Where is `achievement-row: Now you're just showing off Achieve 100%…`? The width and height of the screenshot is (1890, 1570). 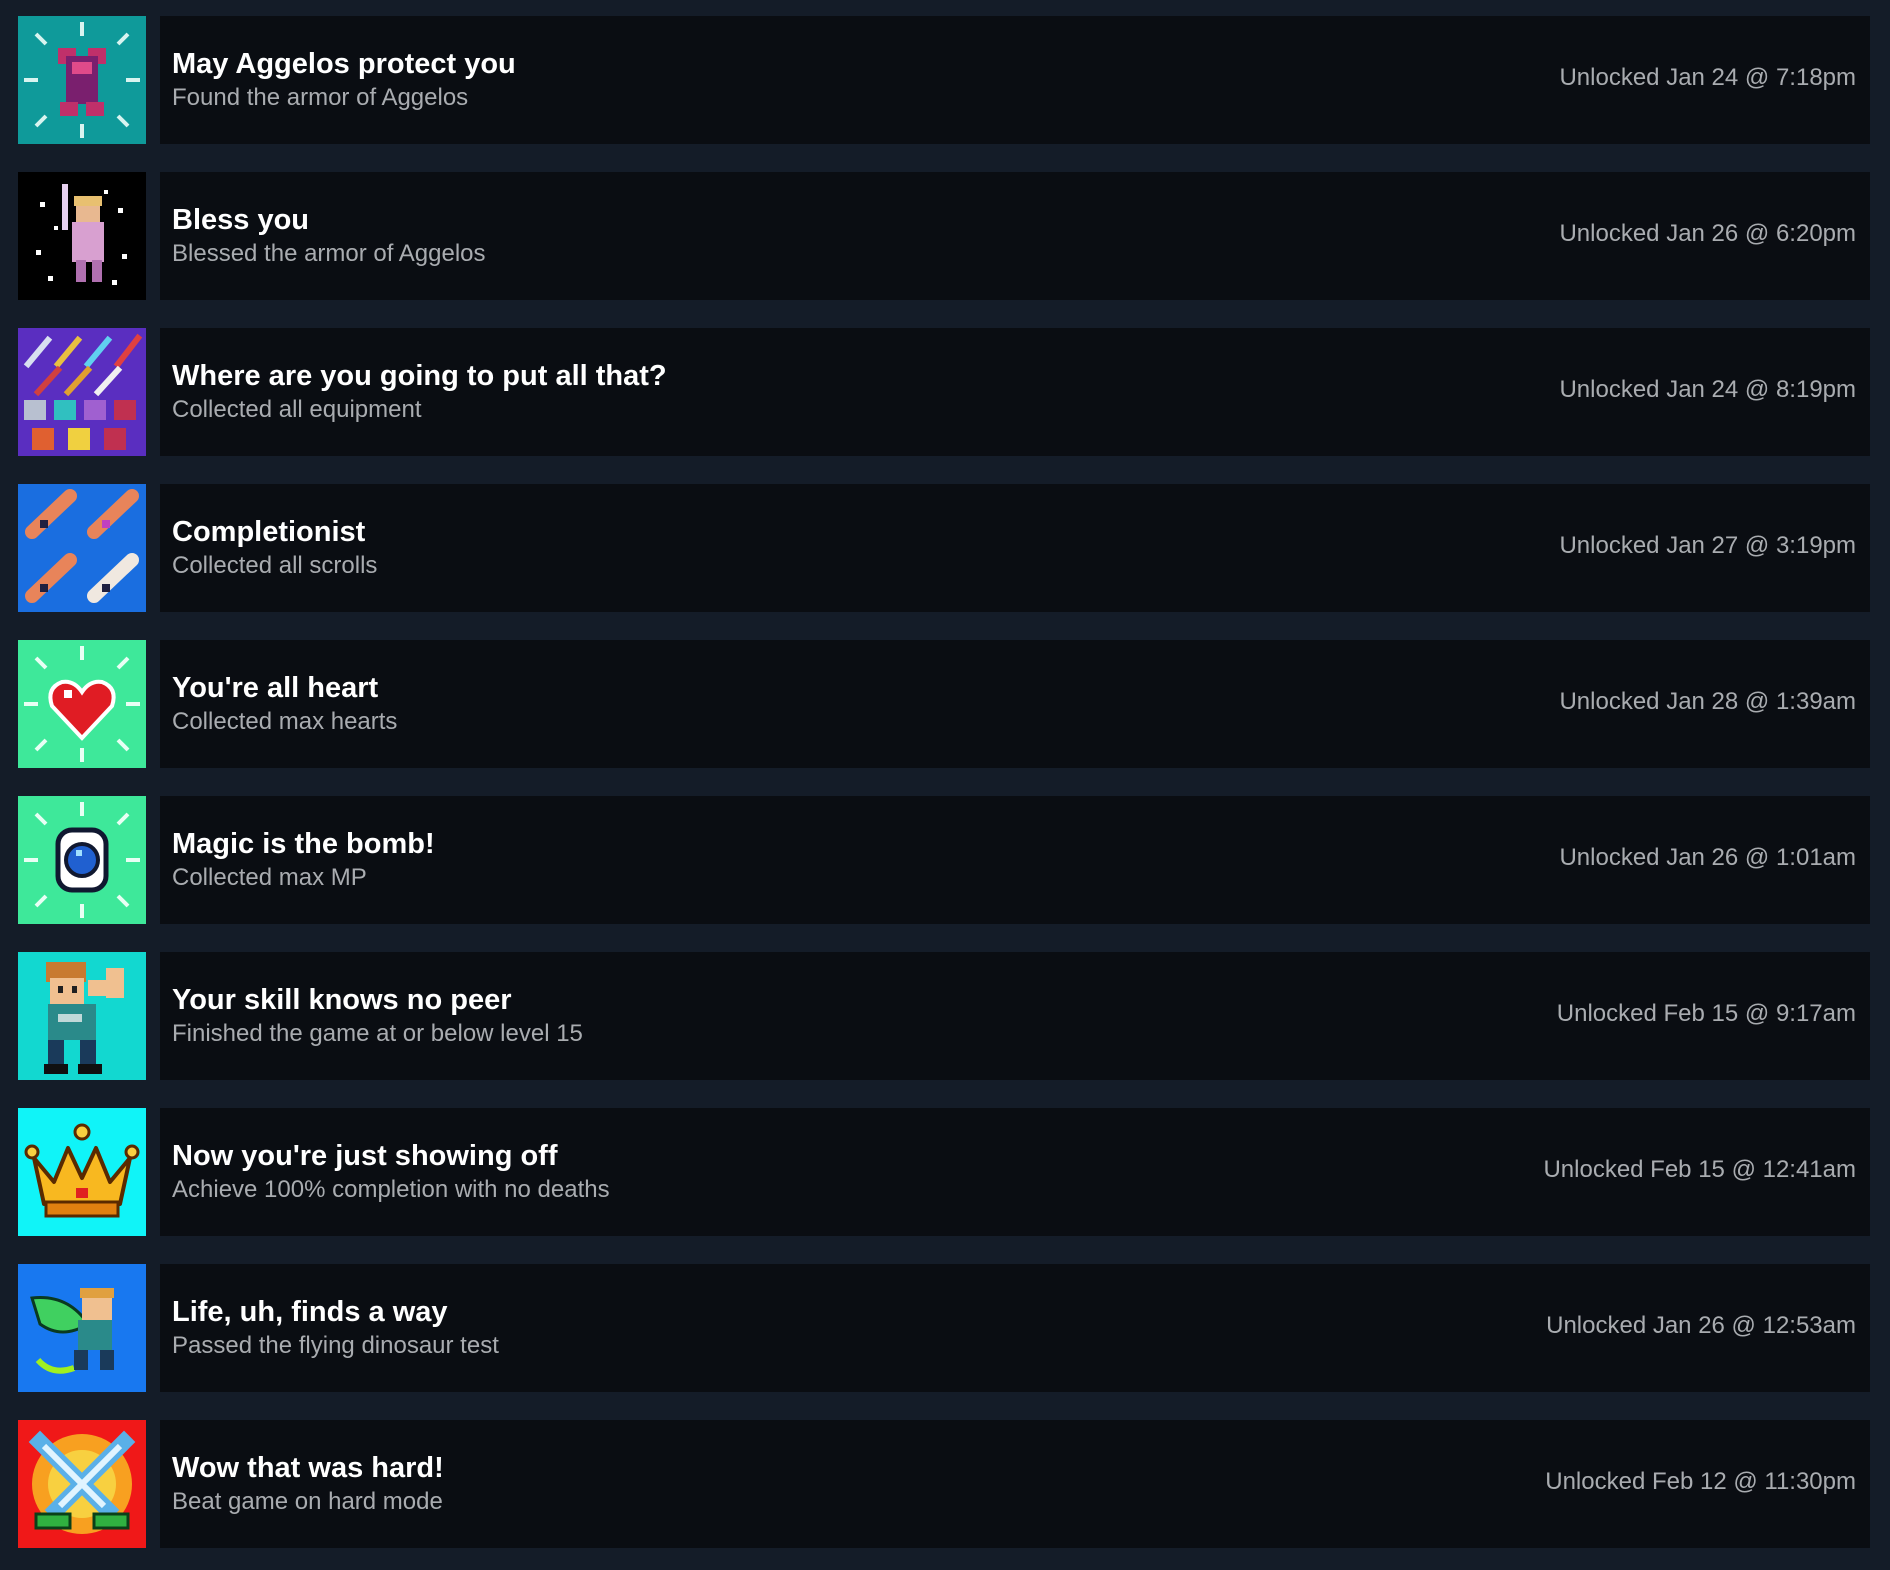 achievement-row: Now you're just showing off Achieve 100%… is located at coordinates (944, 1172).